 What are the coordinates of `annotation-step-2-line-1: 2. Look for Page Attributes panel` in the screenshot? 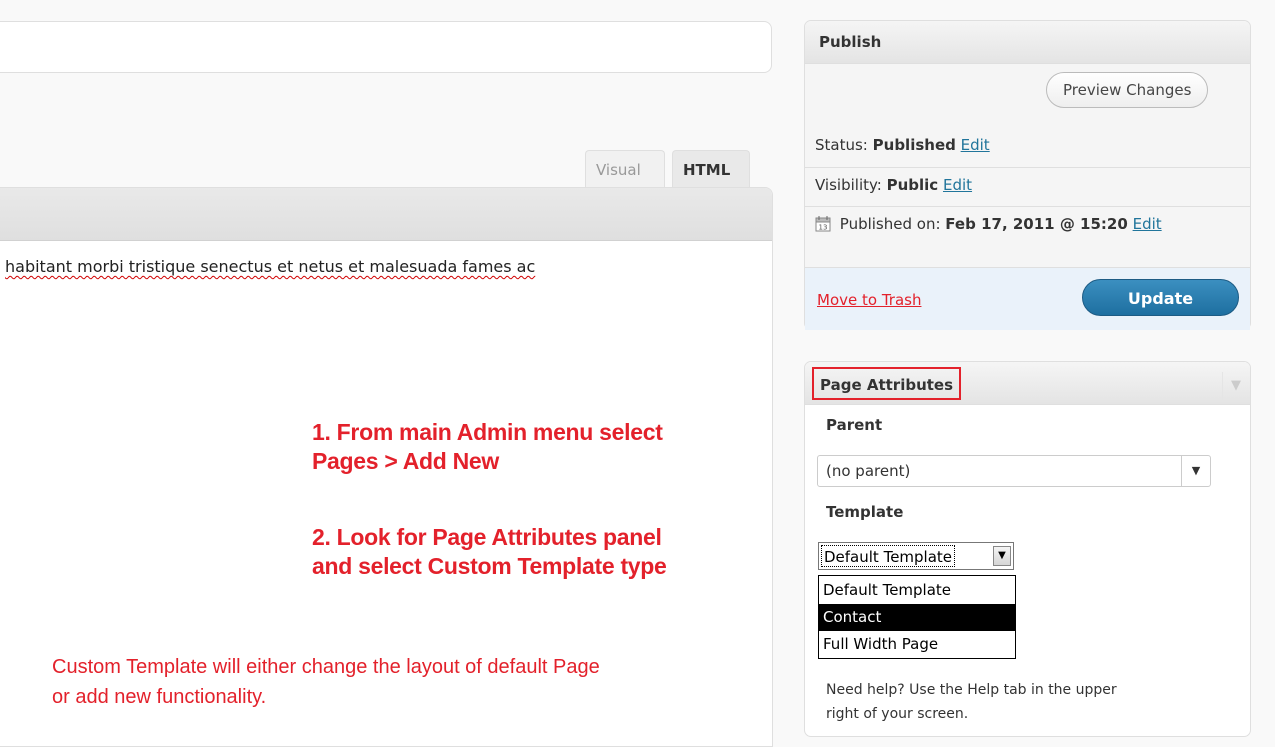 It's located at (487, 537).